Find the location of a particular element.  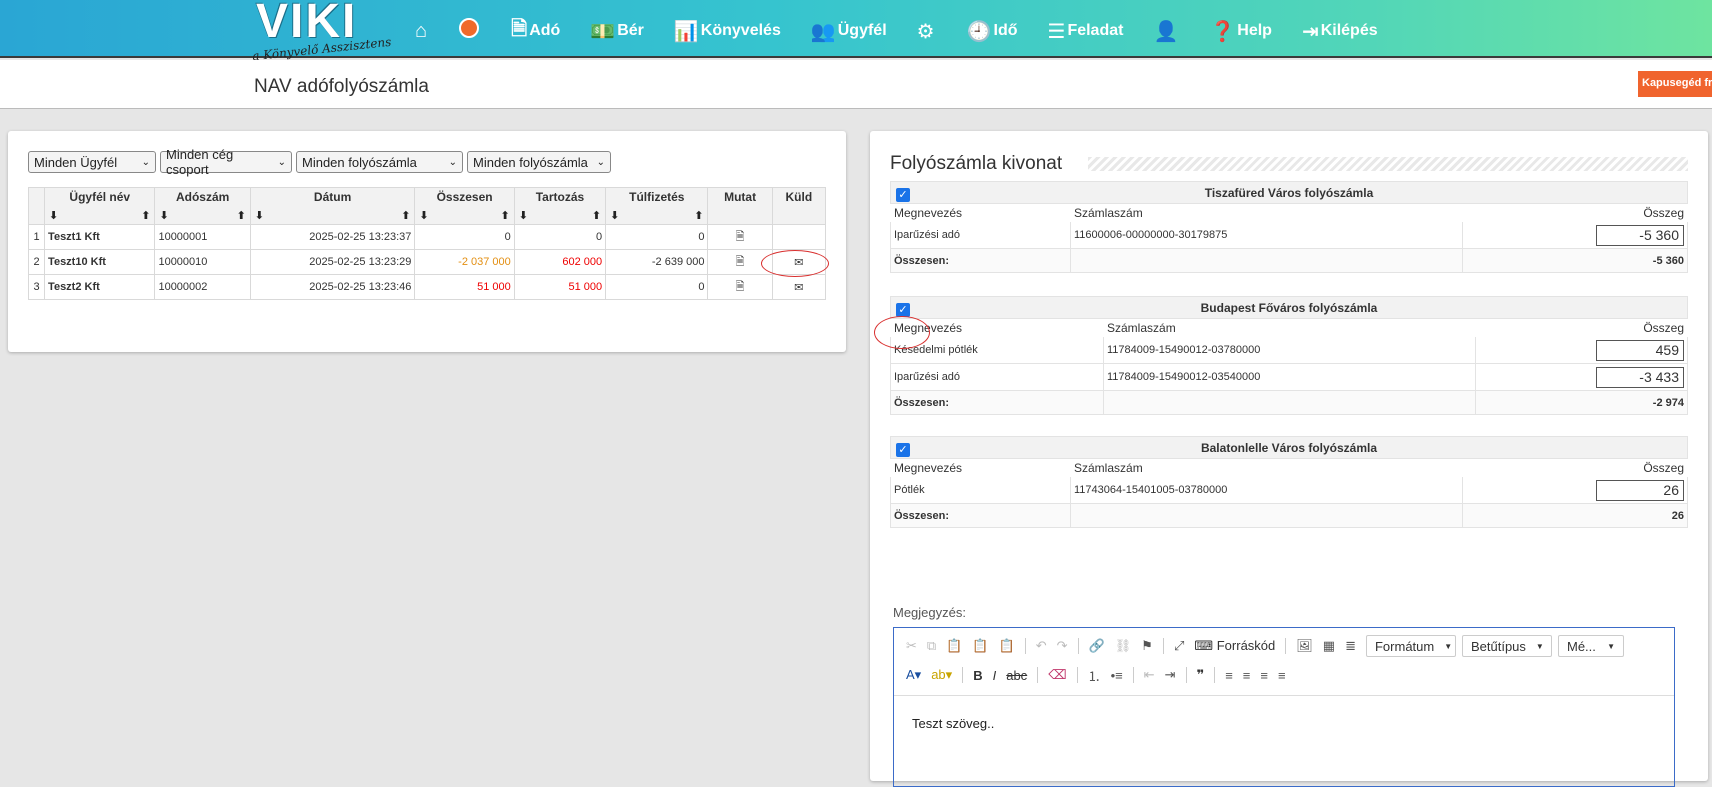

italic-icon: I is located at coordinates (995, 675).